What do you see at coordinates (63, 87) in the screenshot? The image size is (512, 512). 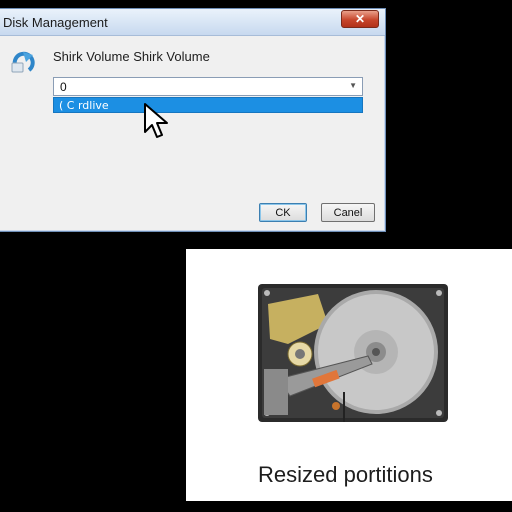 I see `combo-value: 0` at bounding box center [63, 87].